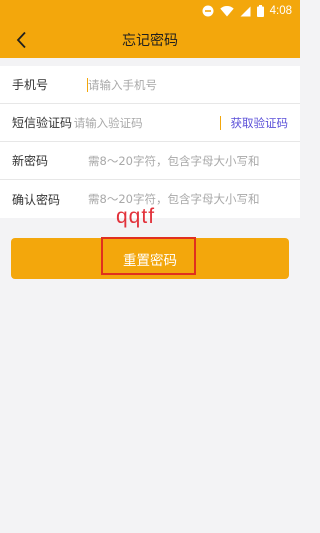  I want to click on get-code-button: 获取验证码, so click(260, 123).